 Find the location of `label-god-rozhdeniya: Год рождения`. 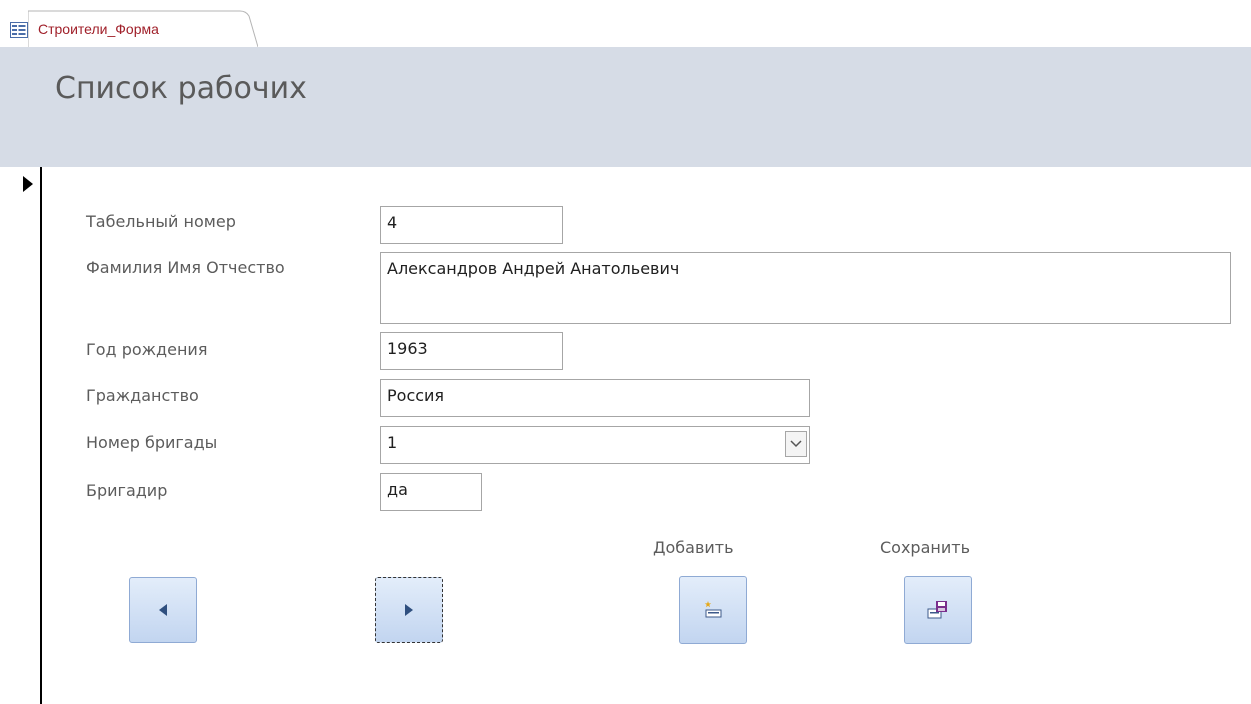

label-god-rozhdeniya: Год рождения is located at coordinates (147, 349).